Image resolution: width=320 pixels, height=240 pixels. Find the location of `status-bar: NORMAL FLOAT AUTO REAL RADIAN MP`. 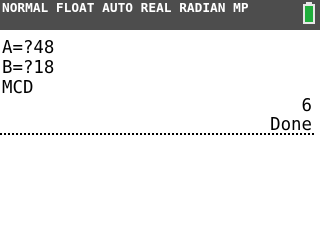

status-bar: NORMAL FLOAT AUTO REAL RADIAN MP is located at coordinates (160, 15).